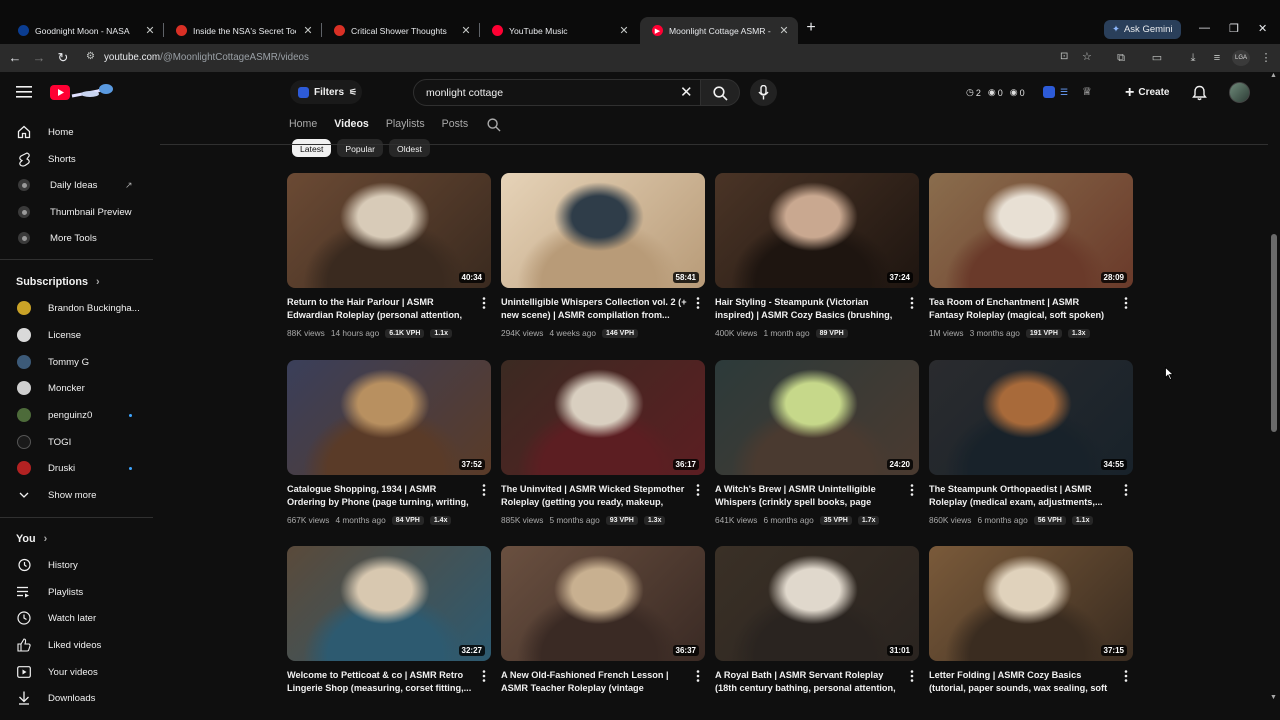 Image resolution: width=1280 pixels, height=720 pixels. Describe the element at coordinates (63, 58) in the screenshot. I see `reload-icon: ↻` at that location.